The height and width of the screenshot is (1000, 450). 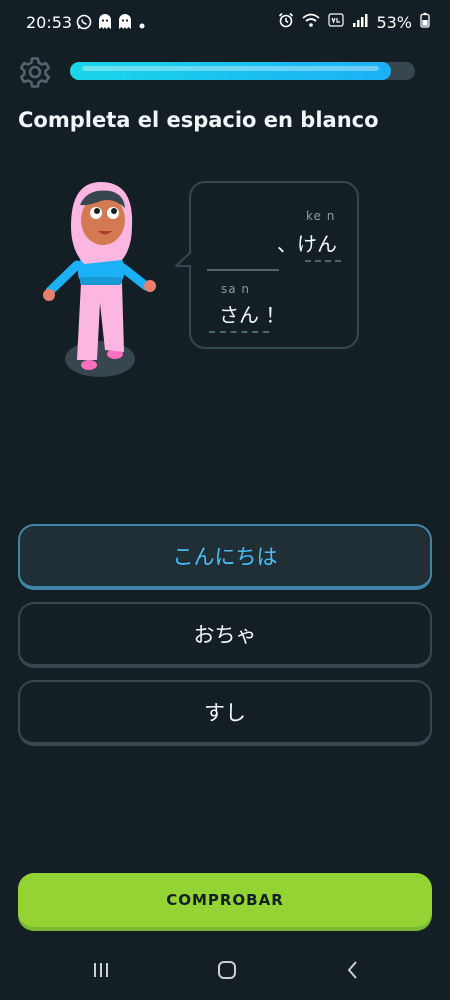 I want to click on wifi-icon, so click(x=311, y=22).